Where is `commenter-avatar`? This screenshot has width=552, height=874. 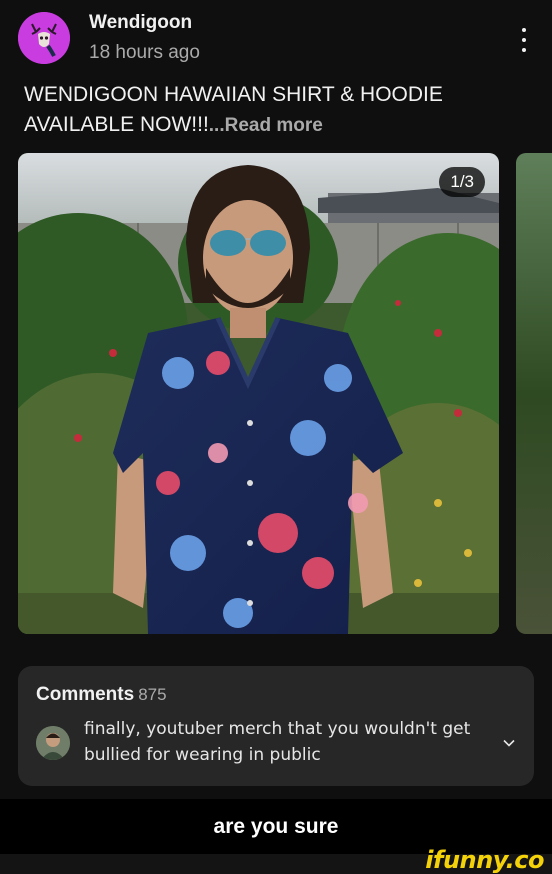 commenter-avatar is located at coordinates (53, 743).